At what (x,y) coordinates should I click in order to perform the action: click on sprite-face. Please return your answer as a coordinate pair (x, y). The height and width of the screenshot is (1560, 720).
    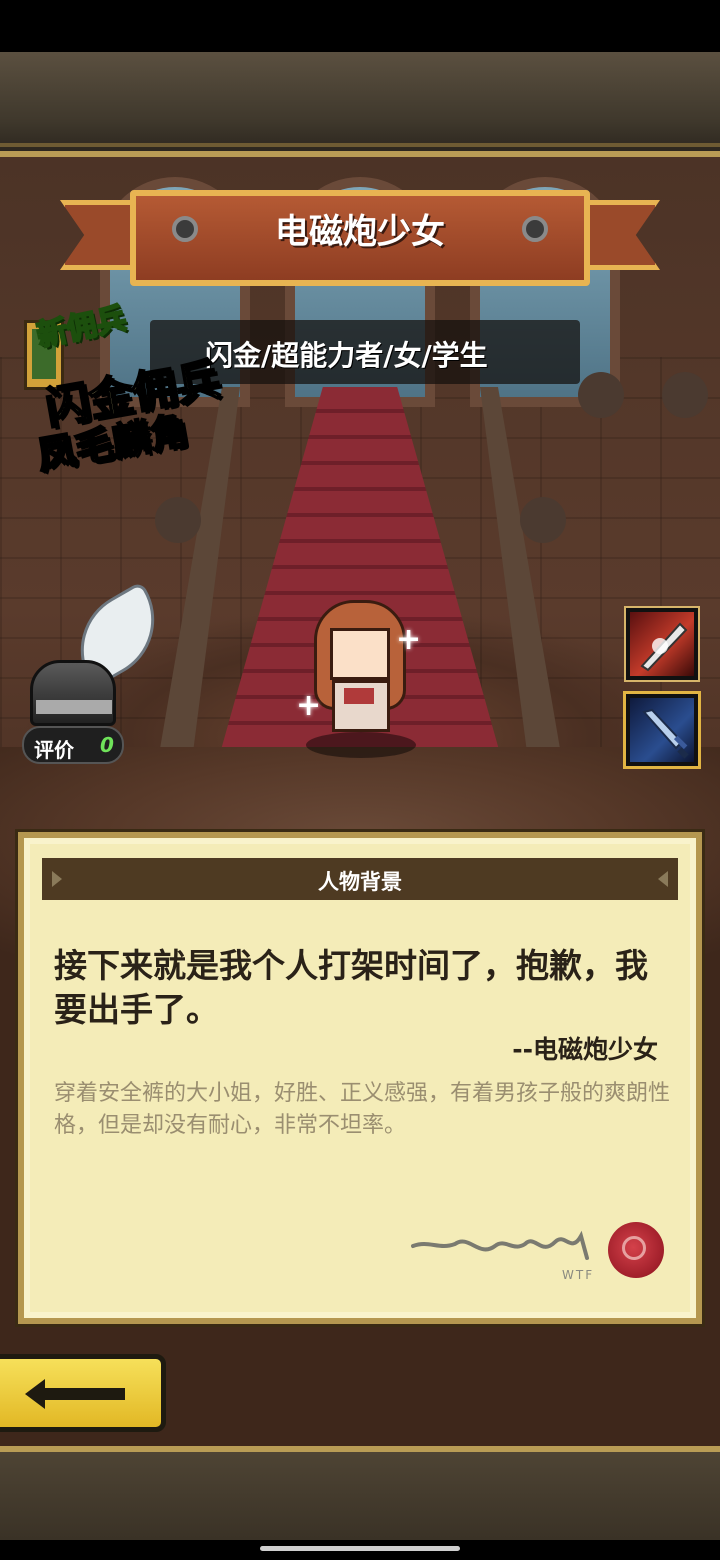
    Looking at the image, I should click on (360, 654).